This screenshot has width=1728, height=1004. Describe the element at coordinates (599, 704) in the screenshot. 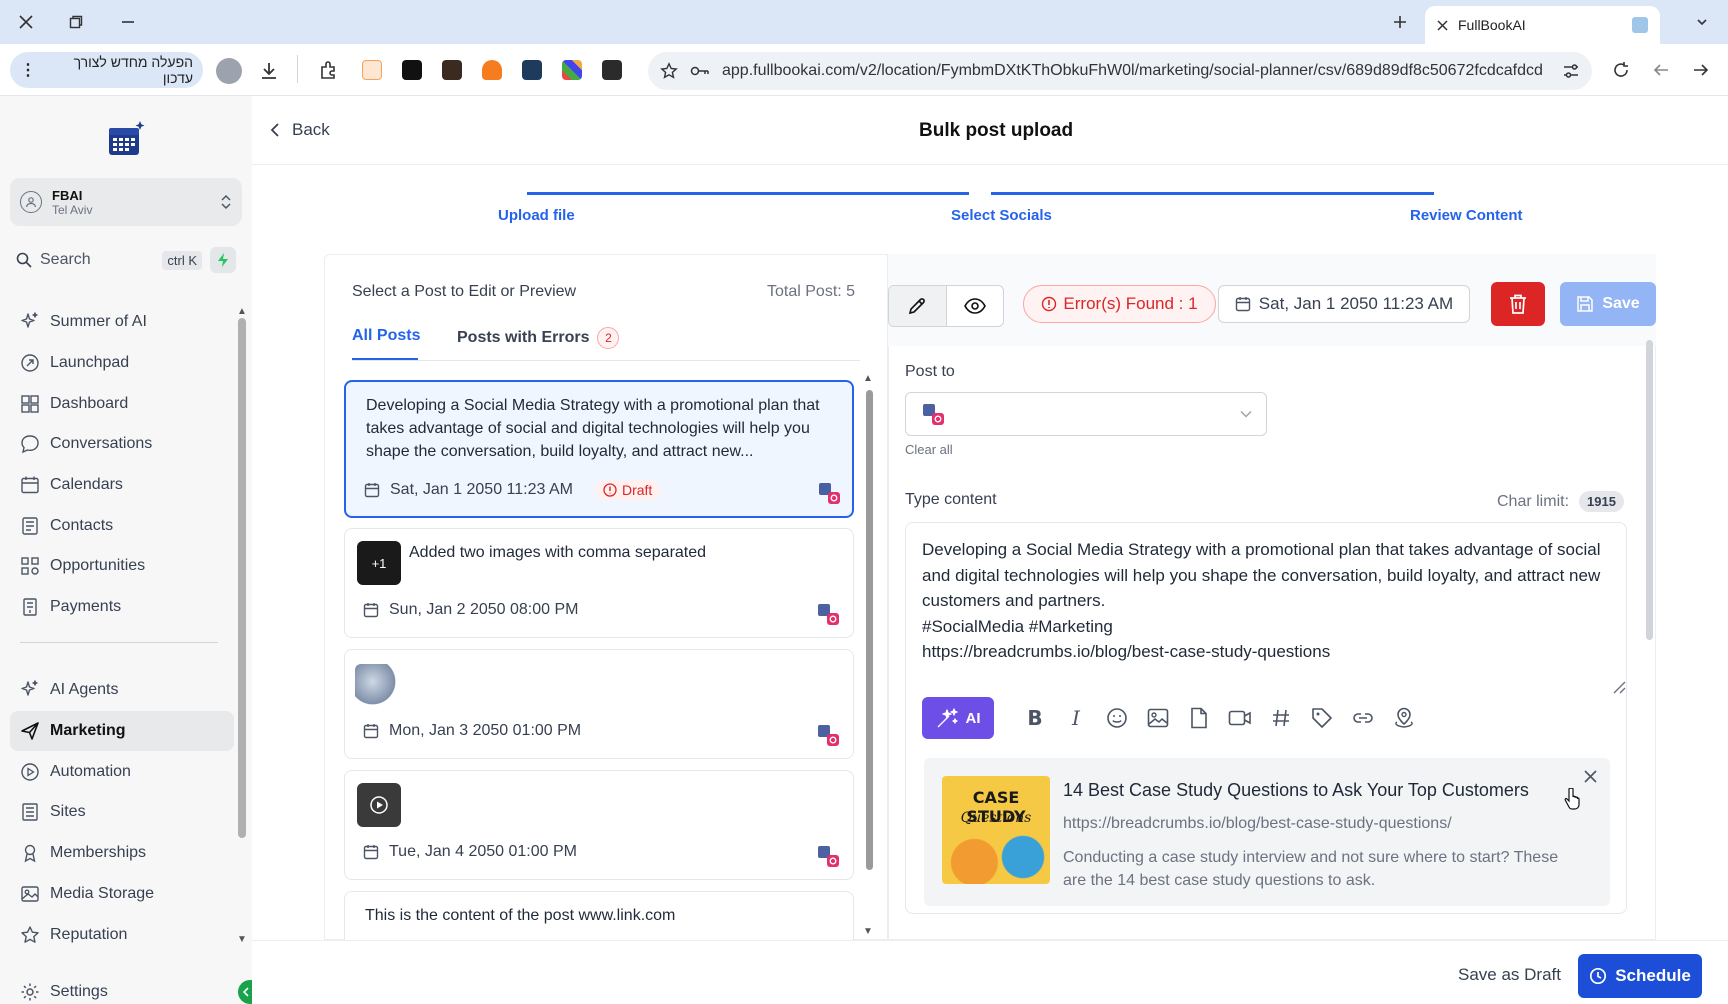

I see `post-item-3: Mon, Jan 3 2050 01:00 PM` at that location.